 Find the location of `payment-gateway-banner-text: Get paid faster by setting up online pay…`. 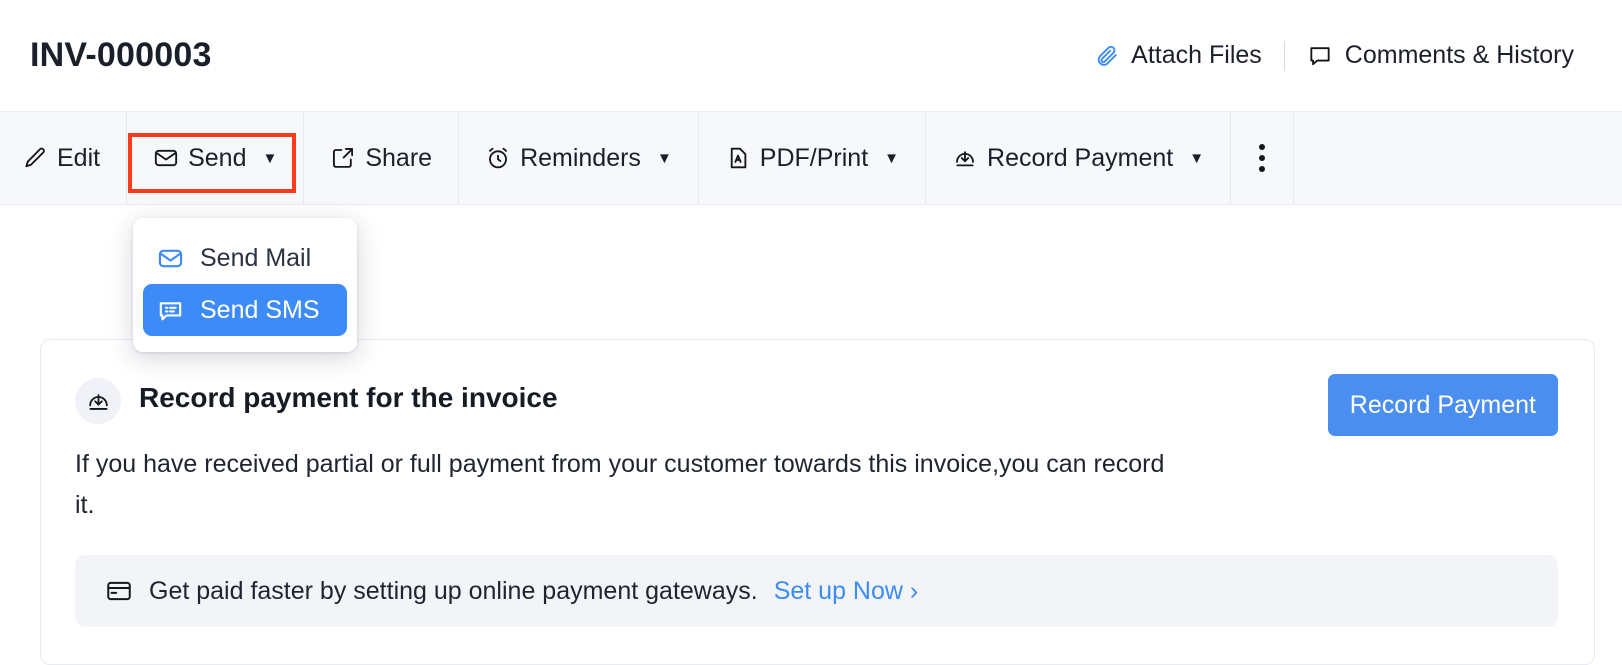

payment-gateway-banner-text: Get paid faster by setting up online pay… is located at coordinates (453, 590).